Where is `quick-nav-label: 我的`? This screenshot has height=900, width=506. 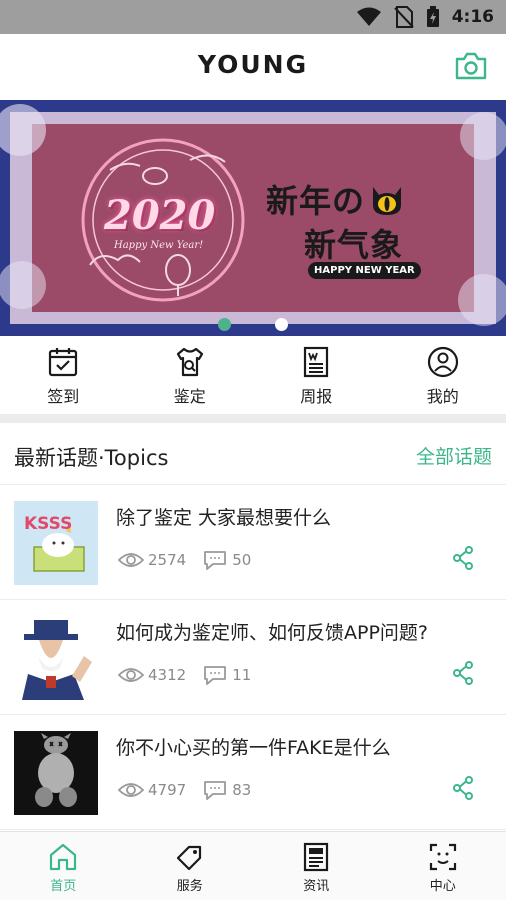 quick-nav-label: 我的 is located at coordinates (442, 396).